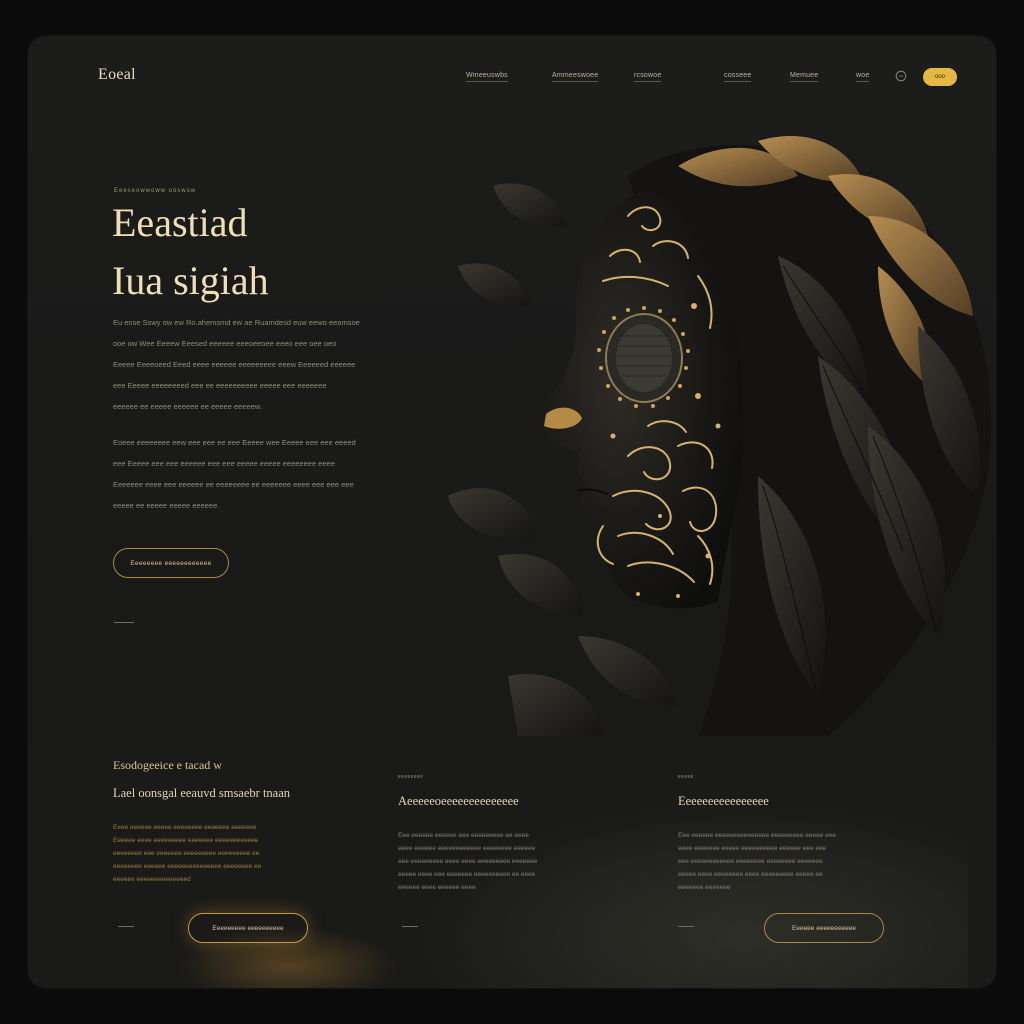 The height and width of the screenshot is (1024, 1024). Describe the element at coordinates (463, 835) in the screenshot. I see `body-line: Eee eeeeee eeeeee eee eeeeeeeee ee eeee` at that location.